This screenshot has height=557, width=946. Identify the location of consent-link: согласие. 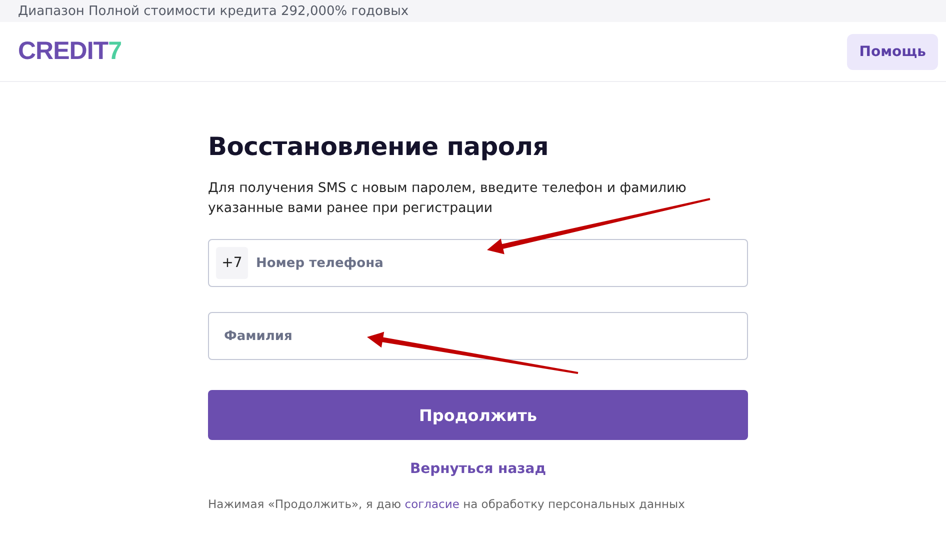
(432, 504).